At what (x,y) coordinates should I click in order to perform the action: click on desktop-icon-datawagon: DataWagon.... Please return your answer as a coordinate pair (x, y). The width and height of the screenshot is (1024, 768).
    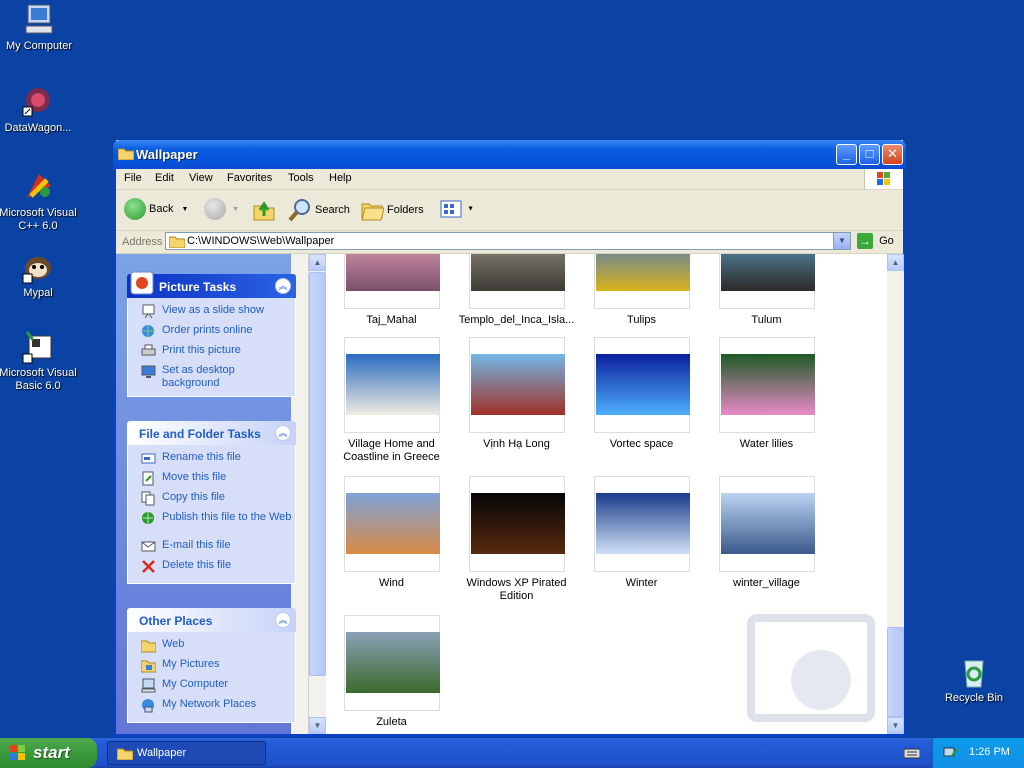
    Looking at the image, I should click on (39, 110).